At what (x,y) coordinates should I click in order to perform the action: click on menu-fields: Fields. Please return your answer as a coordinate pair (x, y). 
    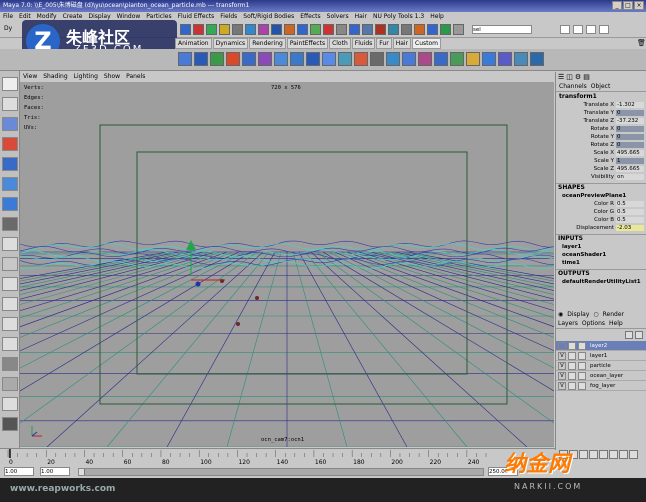
    Looking at the image, I should click on (228, 17).